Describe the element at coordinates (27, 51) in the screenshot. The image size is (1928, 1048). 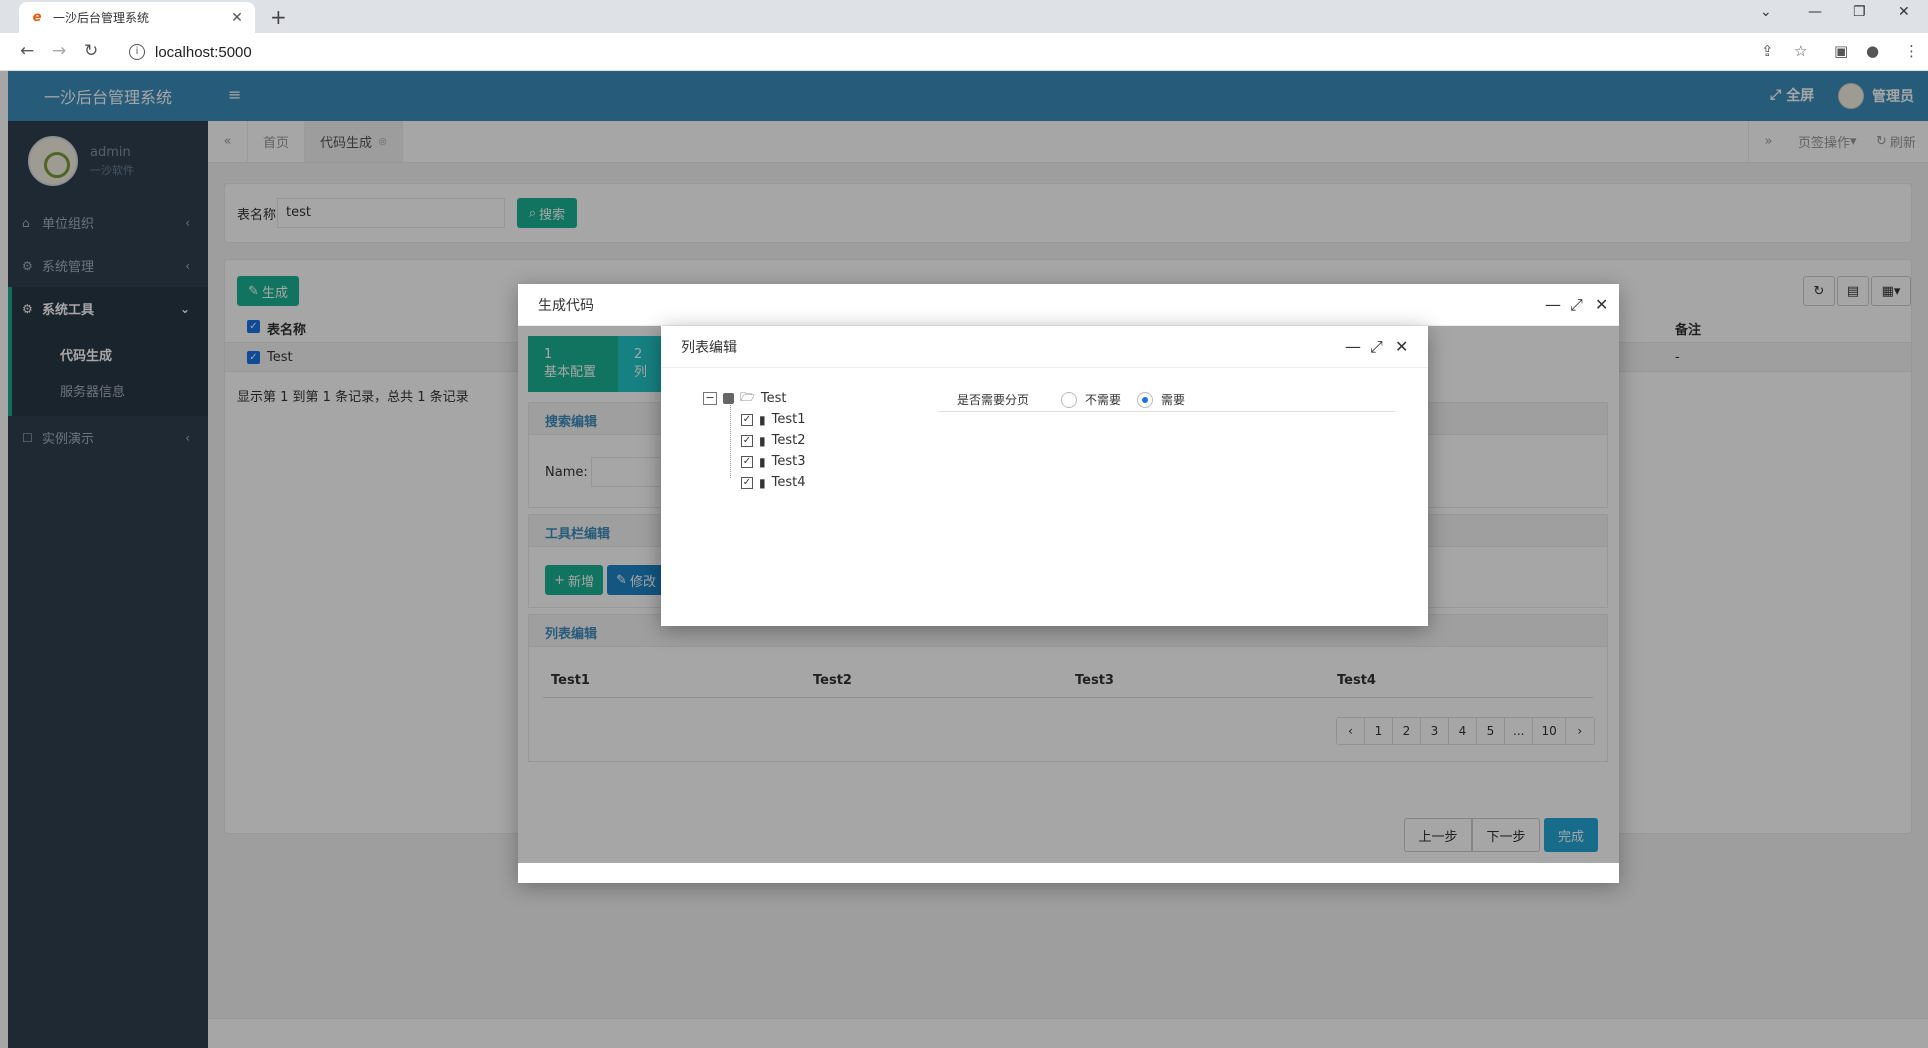
I see `back-icon: ←` at that location.